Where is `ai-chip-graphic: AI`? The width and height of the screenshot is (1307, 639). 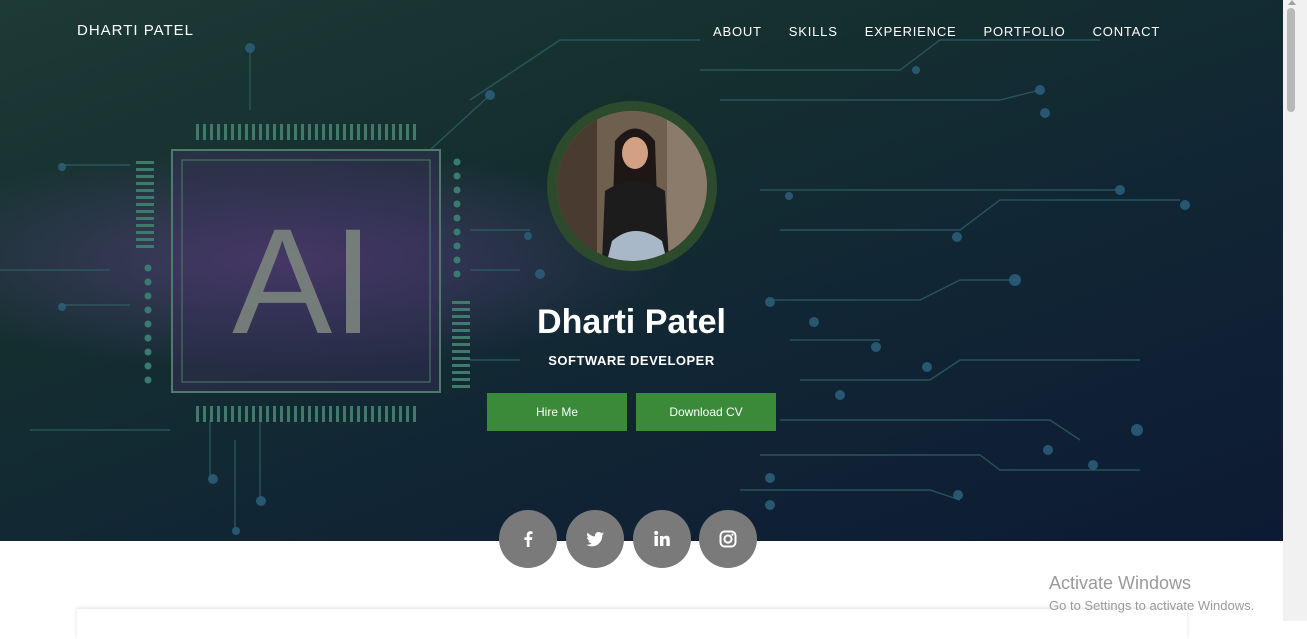 ai-chip-graphic: AI is located at coordinates (303, 273).